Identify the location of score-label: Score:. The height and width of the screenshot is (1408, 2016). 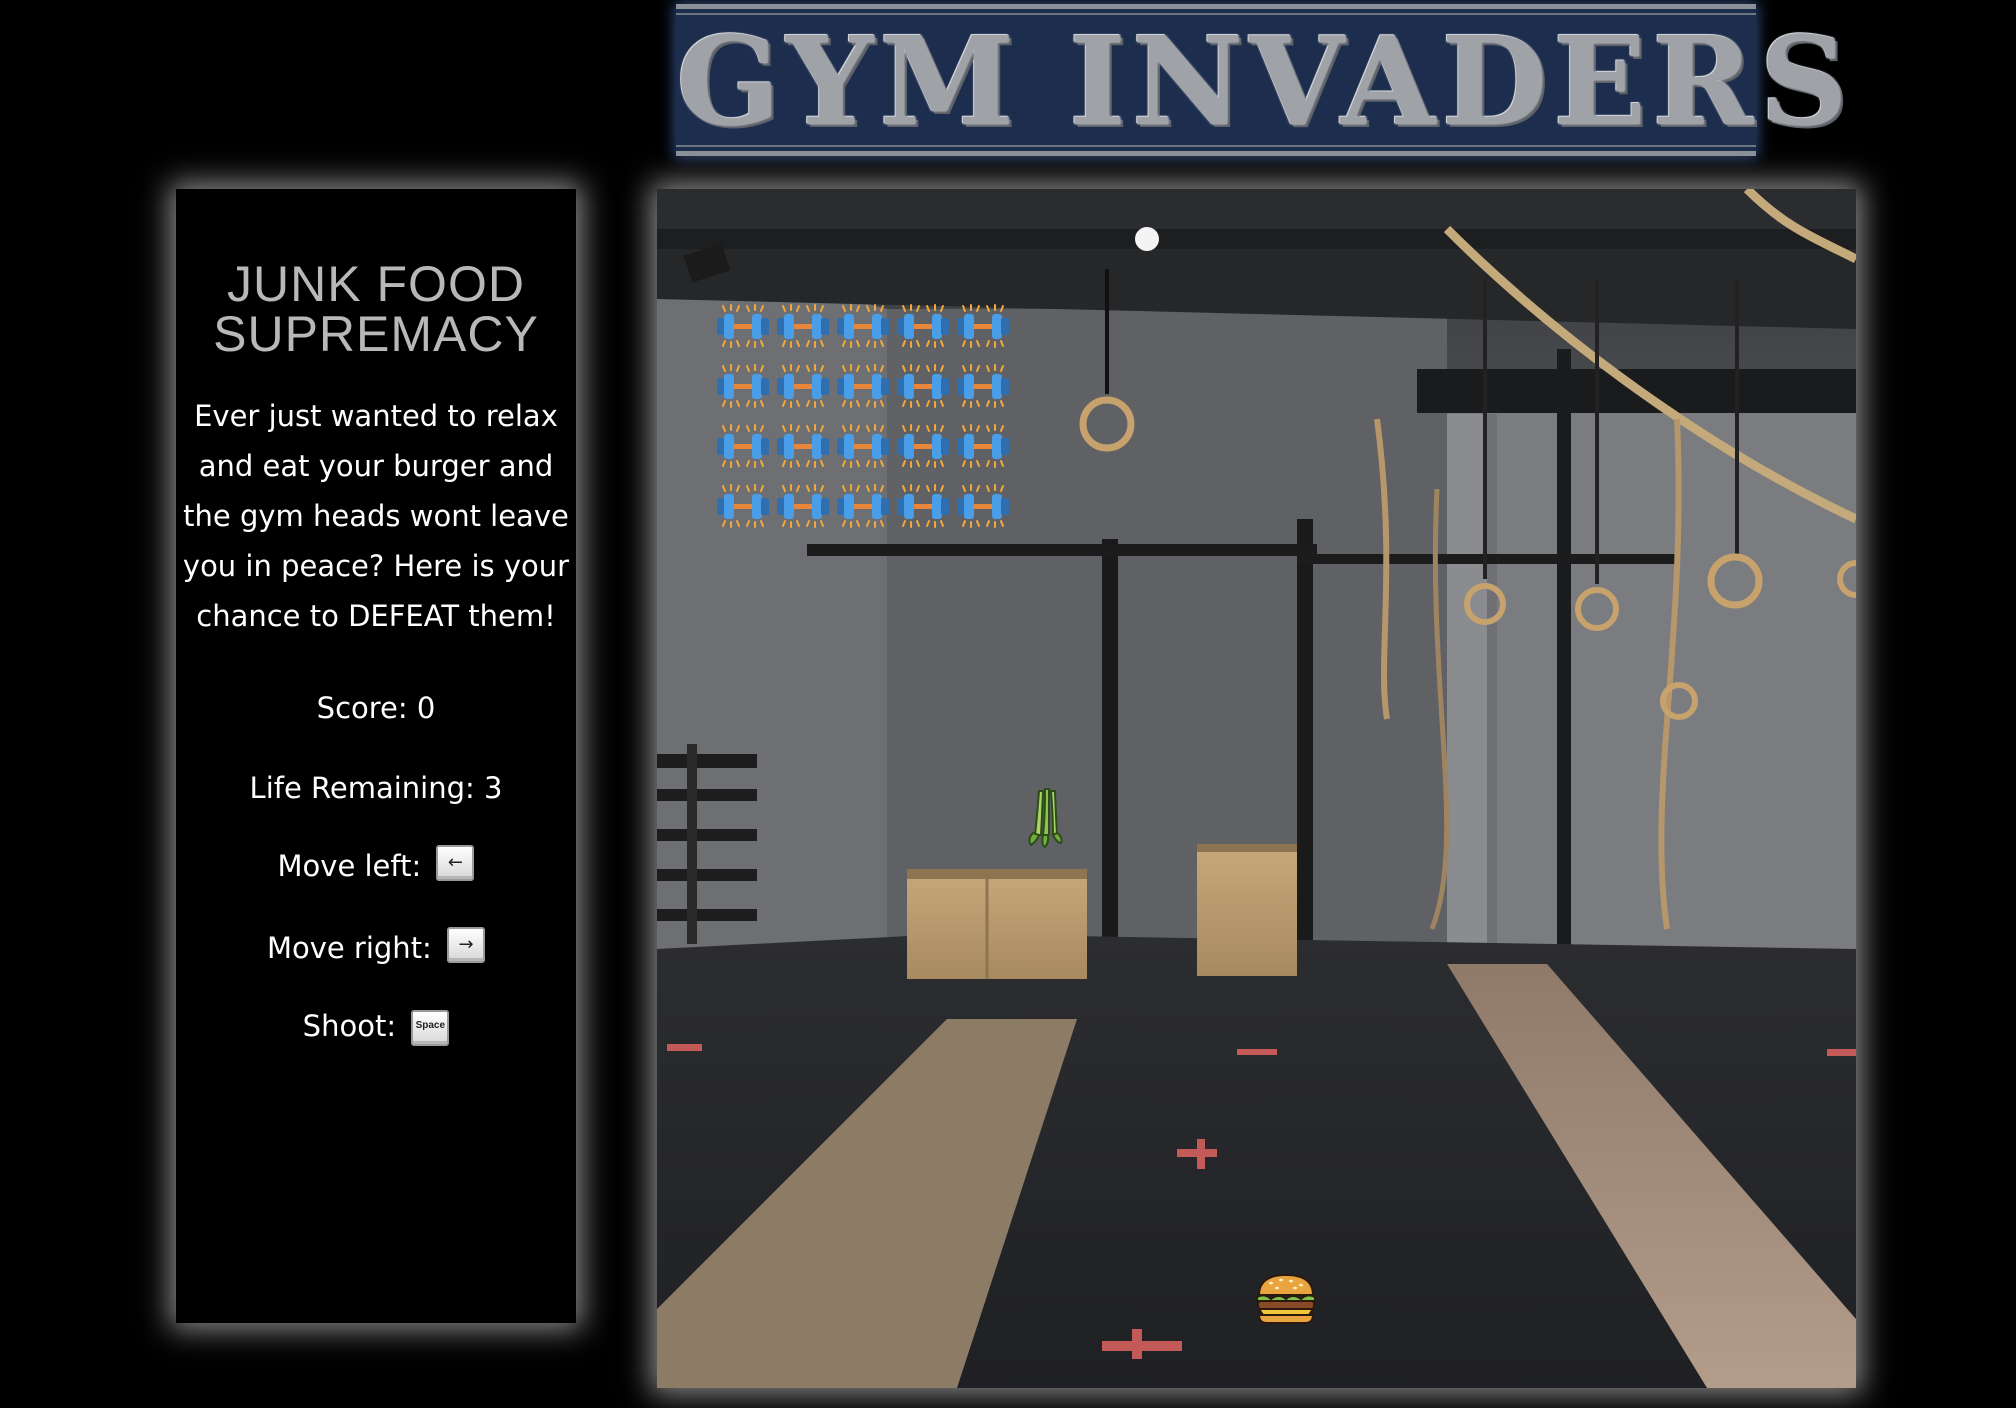
(362, 708).